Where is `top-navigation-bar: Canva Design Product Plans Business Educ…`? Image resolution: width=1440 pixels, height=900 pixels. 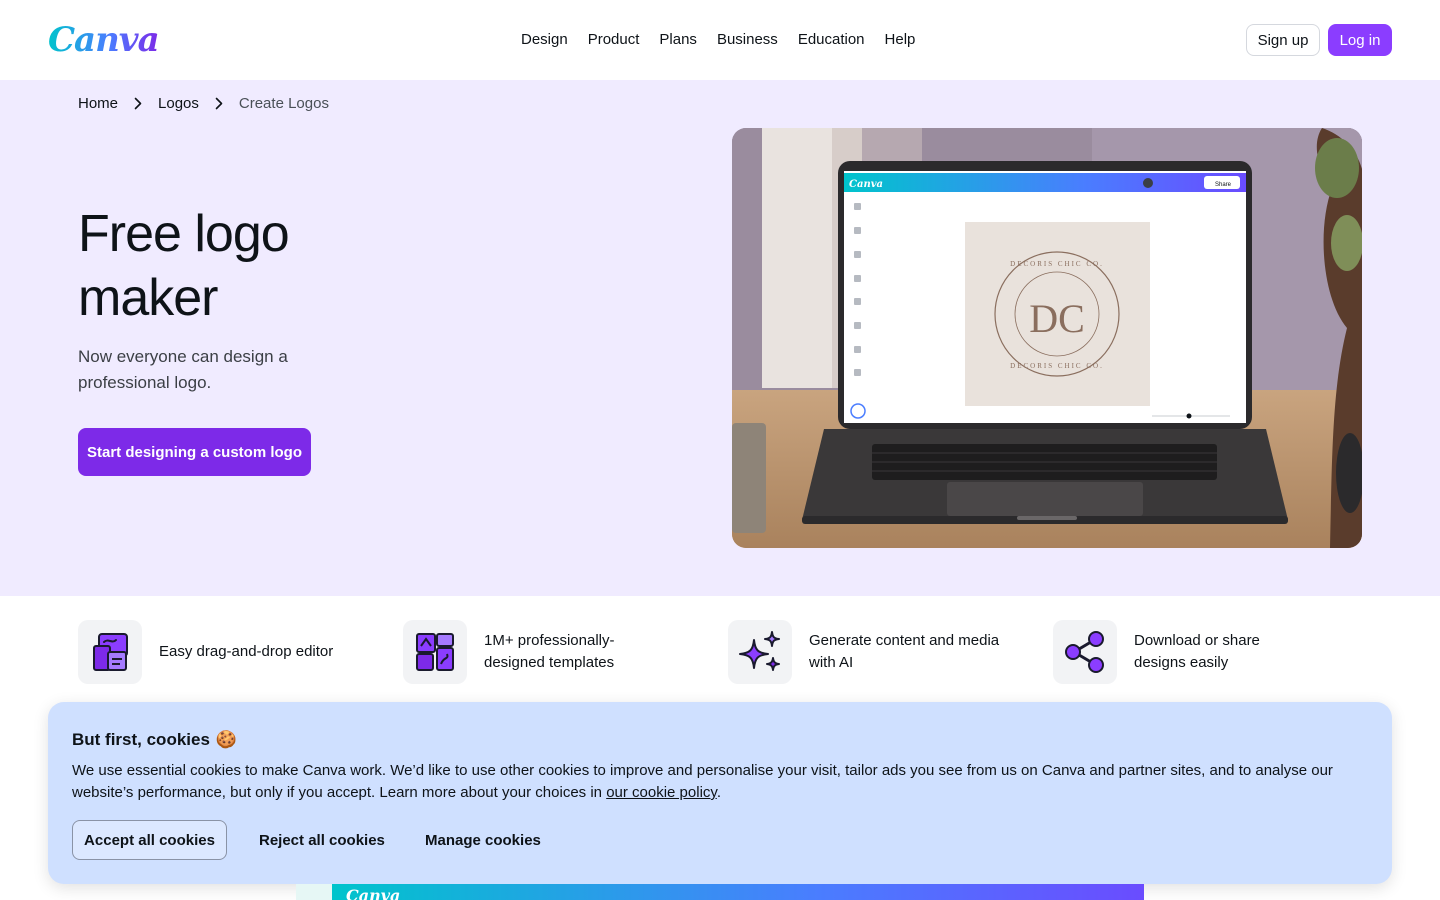
top-navigation-bar: Canva Design Product Plans Business Educ… is located at coordinates (720, 40).